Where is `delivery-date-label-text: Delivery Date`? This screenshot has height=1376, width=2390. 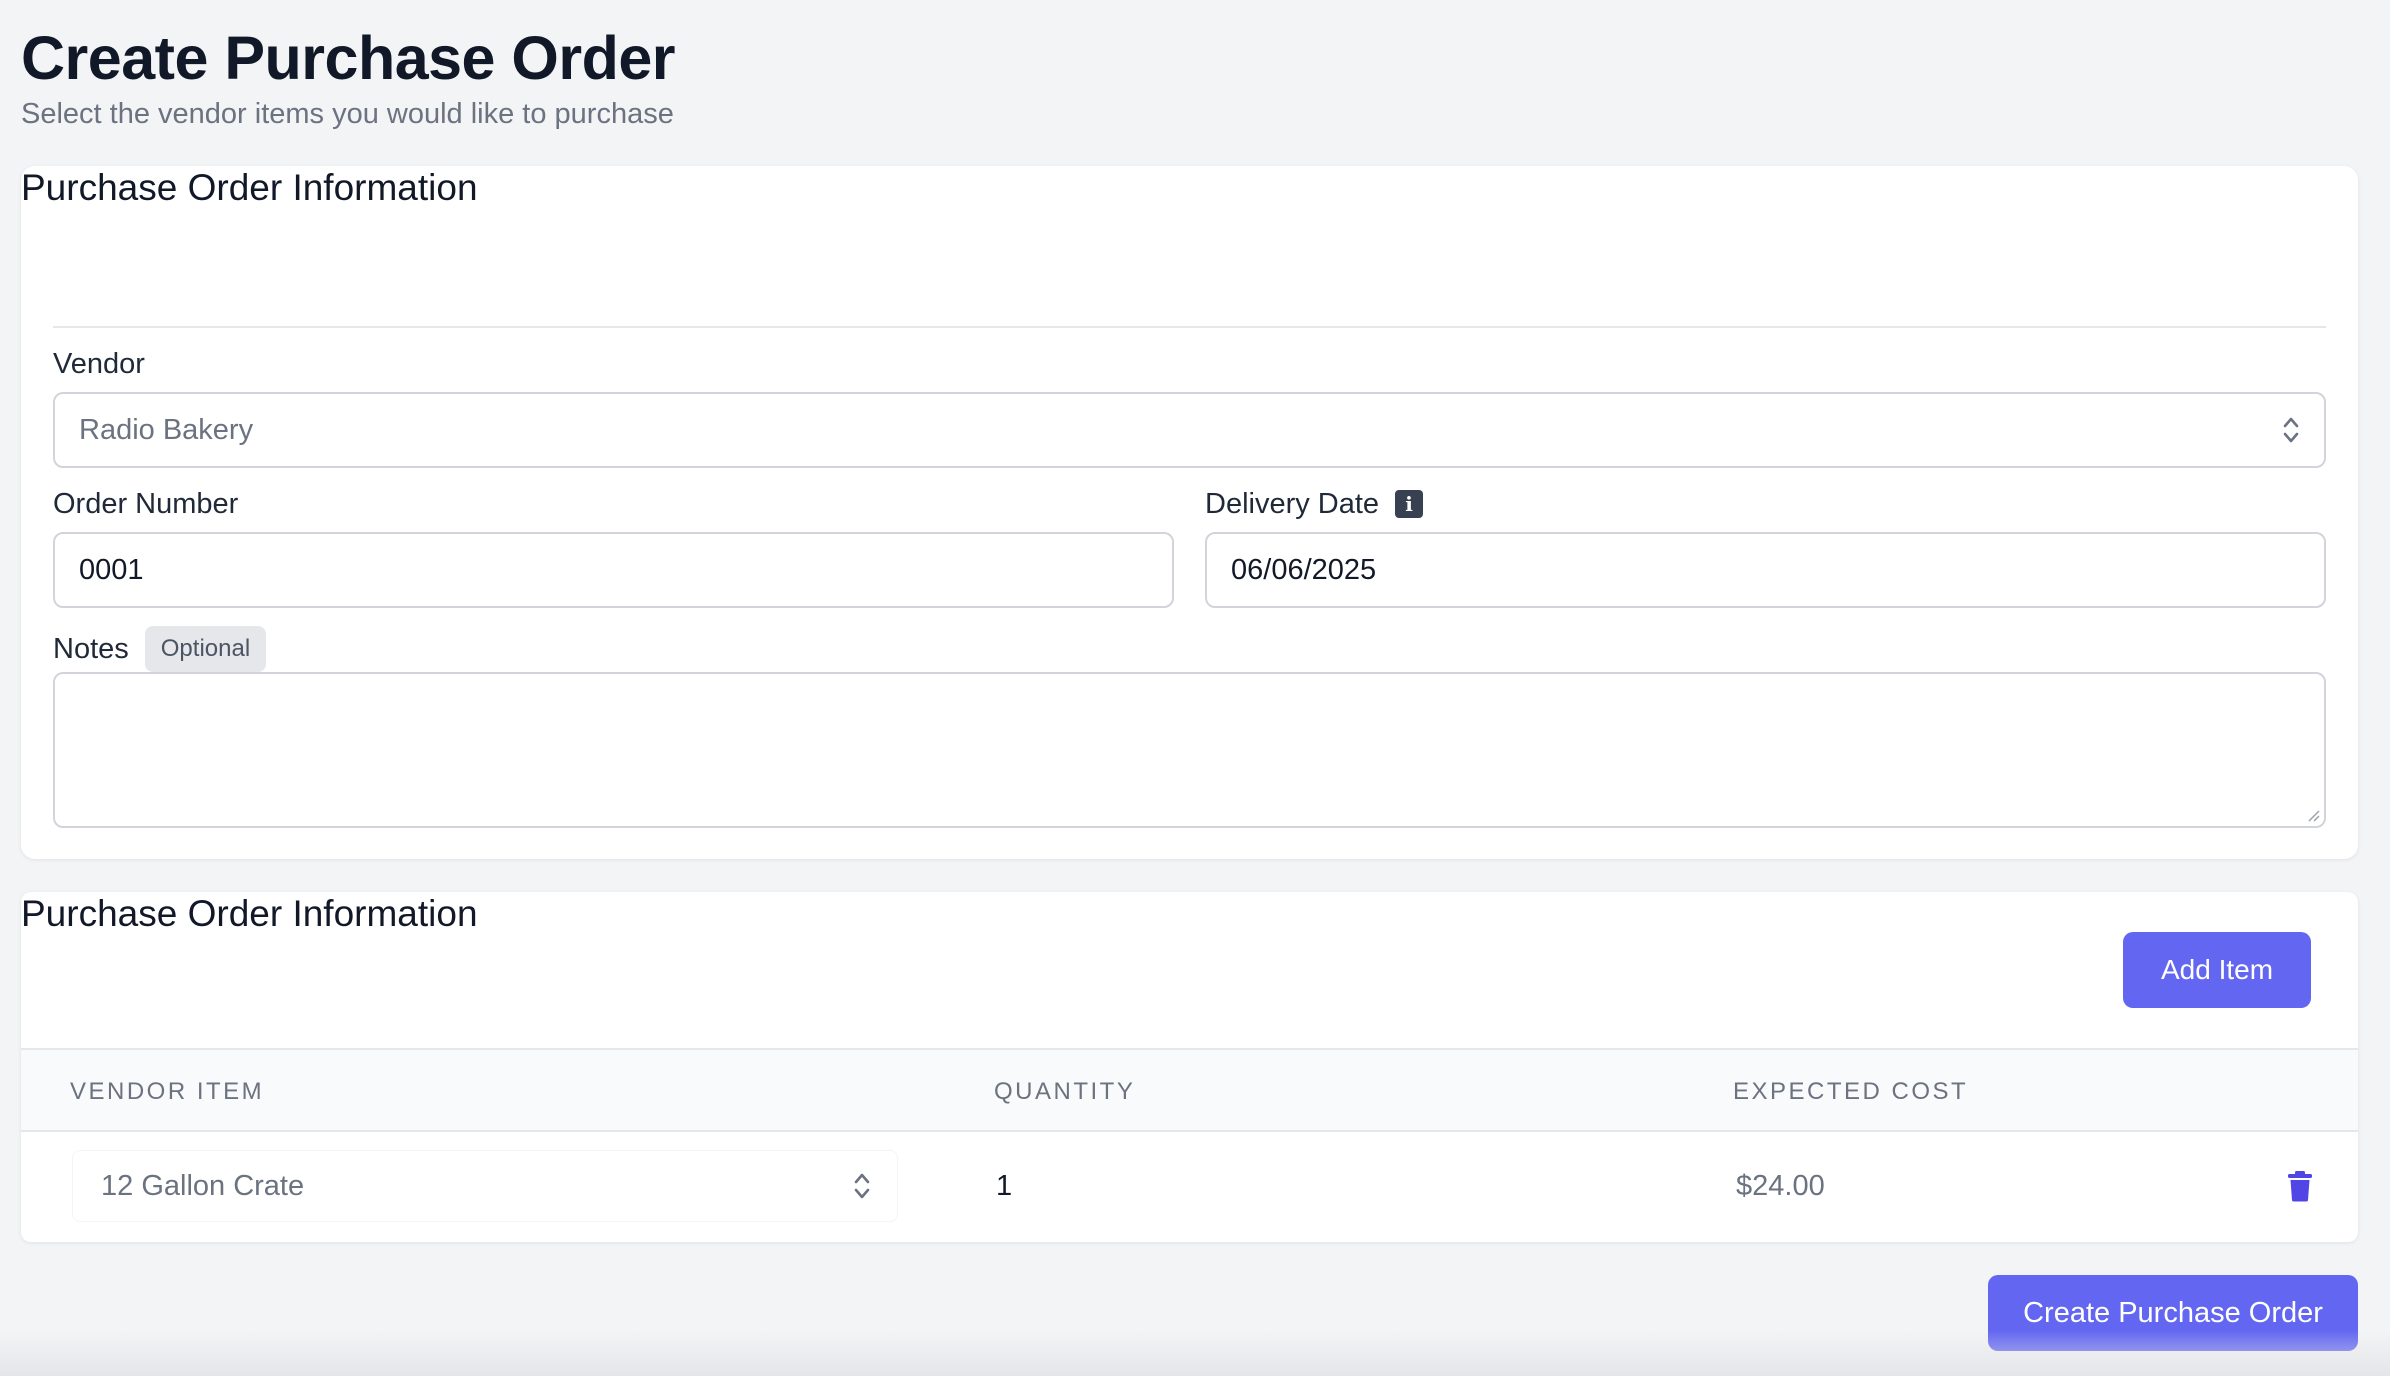 delivery-date-label-text: Delivery Date is located at coordinates (1292, 504).